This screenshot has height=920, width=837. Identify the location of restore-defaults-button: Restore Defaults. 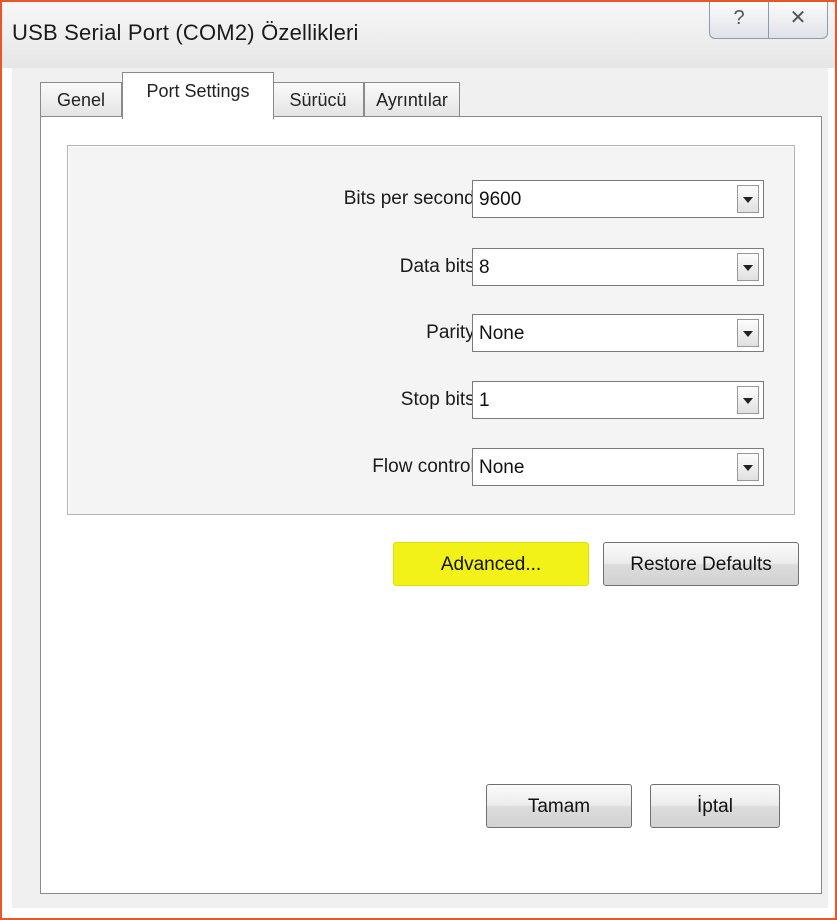
(701, 564).